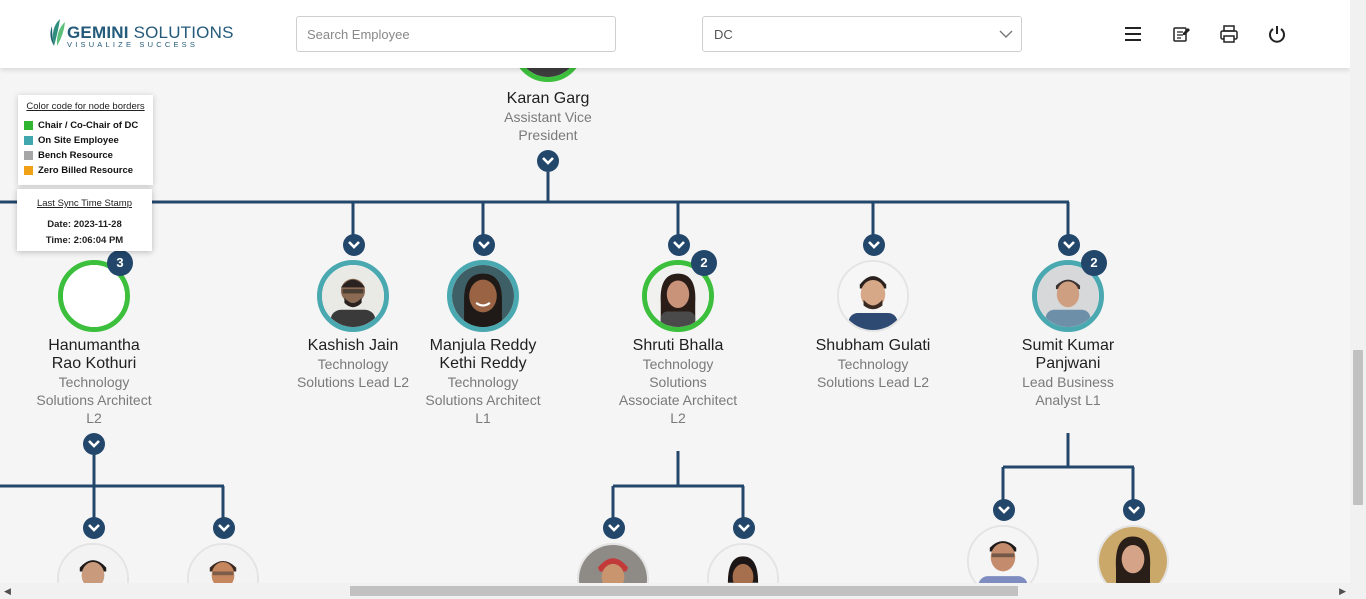 The image size is (1366, 599). What do you see at coordinates (723, 34) in the screenshot?
I see `department-select-value: DC` at bounding box center [723, 34].